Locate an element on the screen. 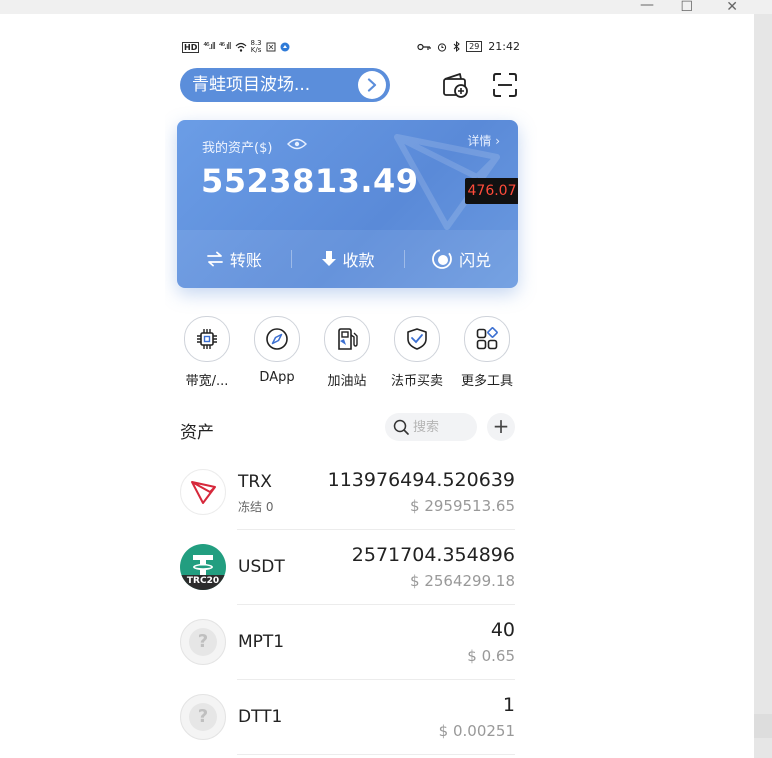  window-controls: — ☐ ✕ is located at coordinates (706, 7).